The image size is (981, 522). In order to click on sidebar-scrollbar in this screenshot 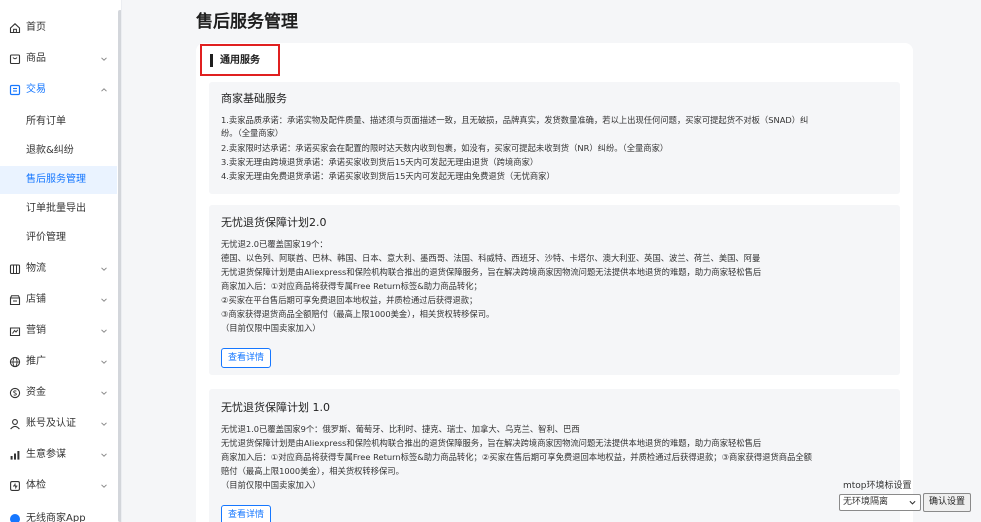, I will do `click(119, 266)`.